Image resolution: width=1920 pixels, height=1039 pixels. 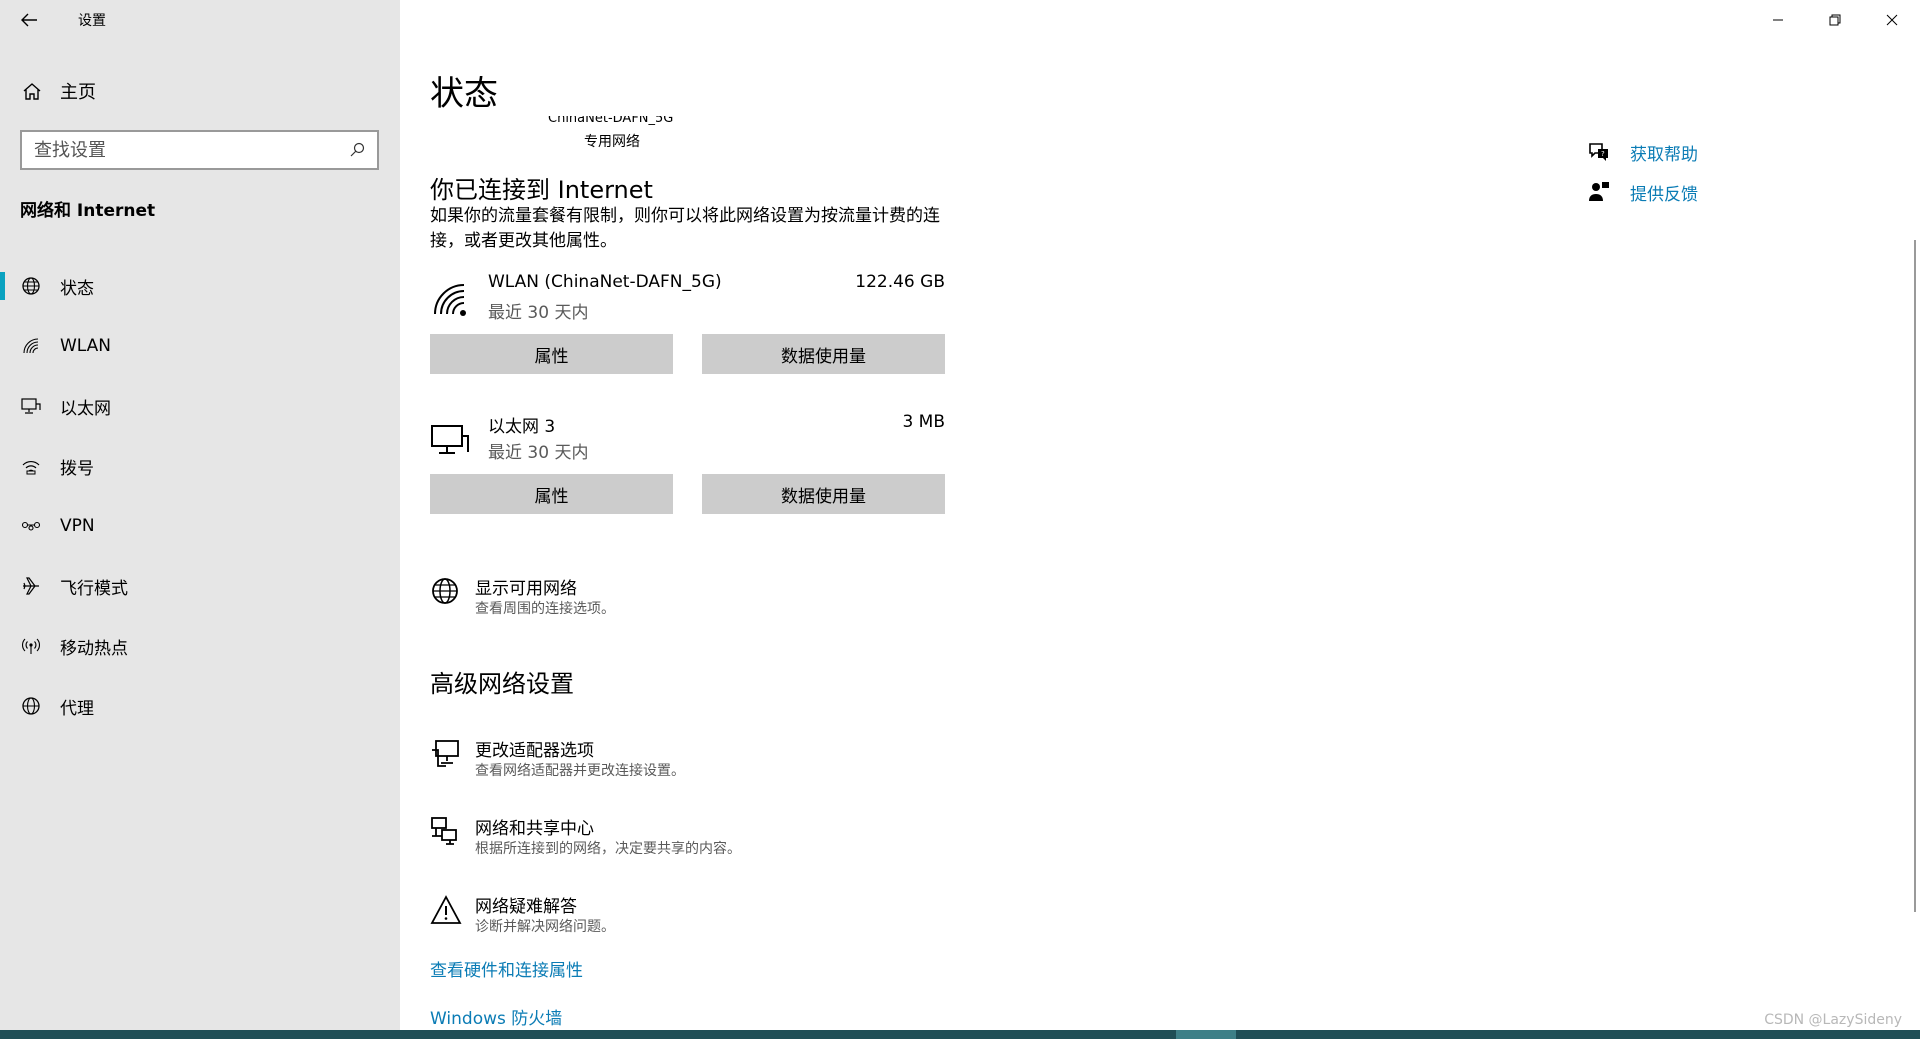 I want to click on wlan-properties-button: 属性, so click(x=551, y=354).